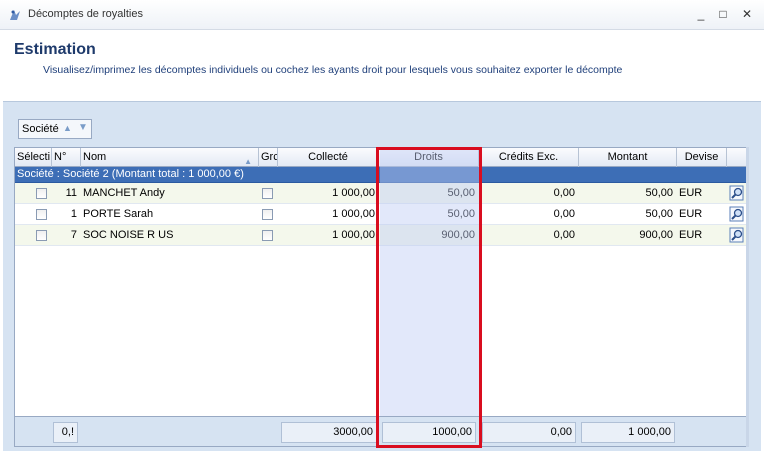  I want to click on window-titlebar: Décomptes de royalties _ □ ✕, so click(382, 15).